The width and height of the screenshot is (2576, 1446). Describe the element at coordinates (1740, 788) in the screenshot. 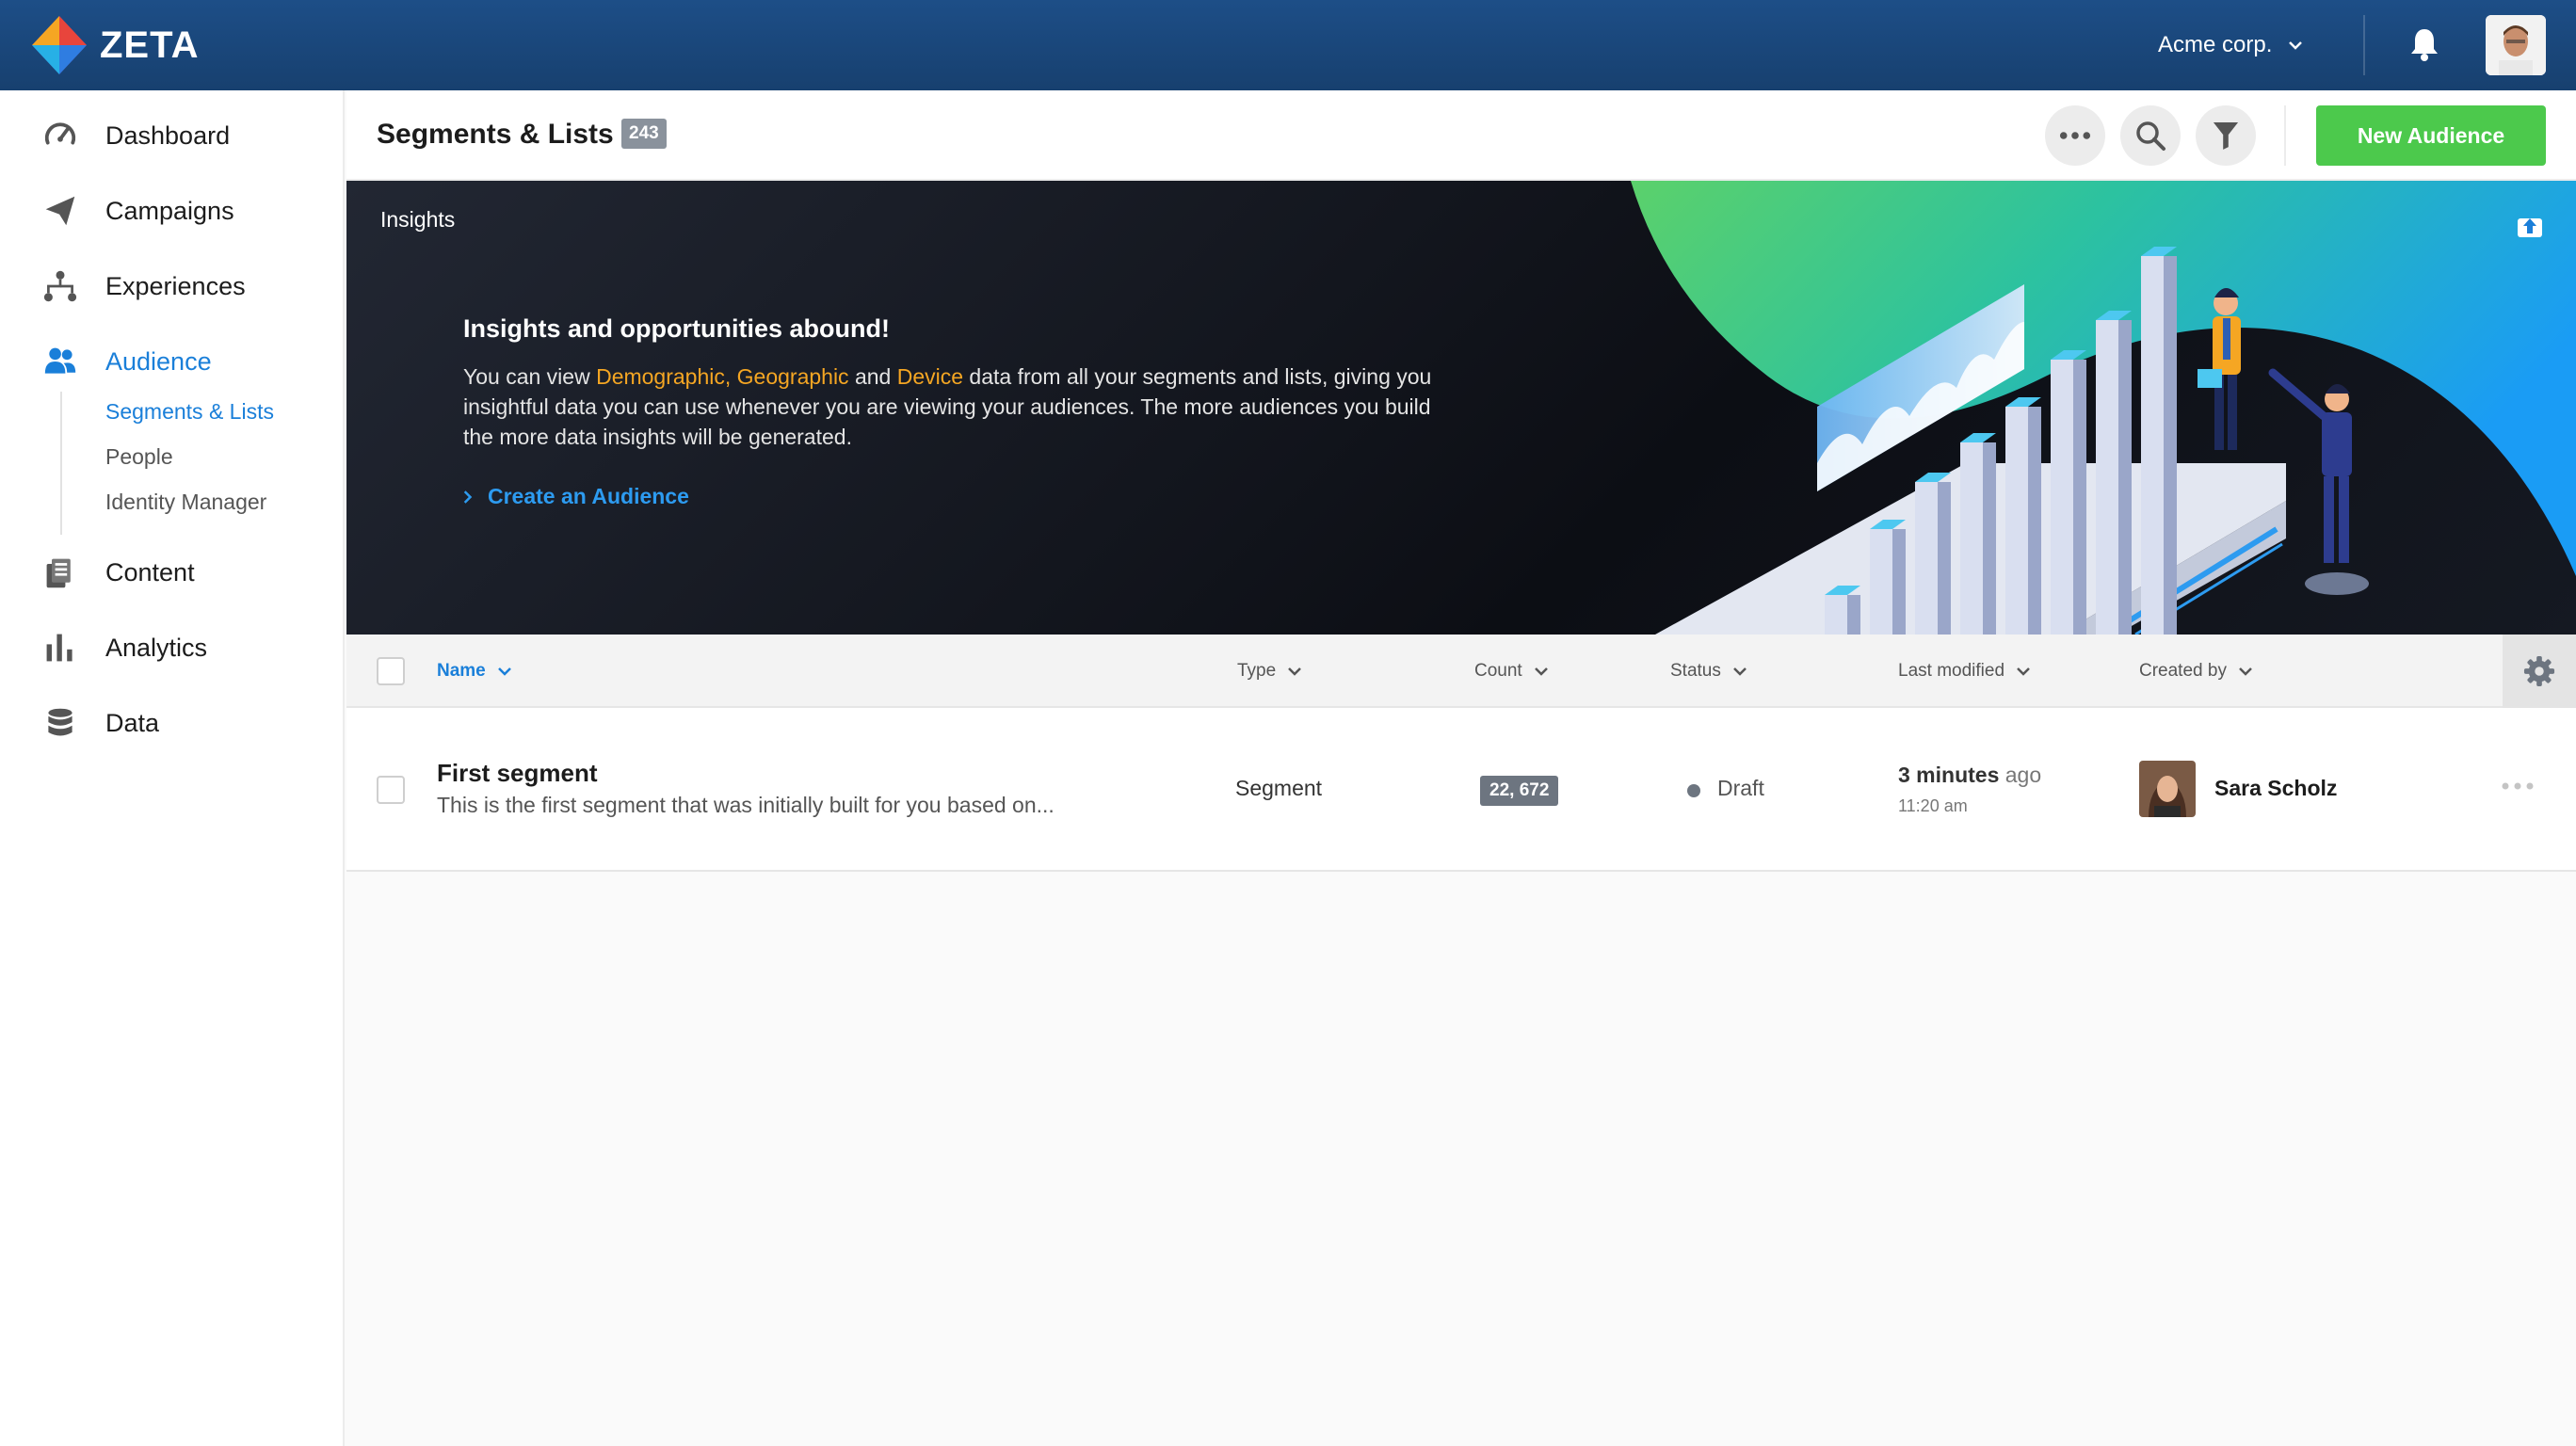

I see `segment-status: Draft` at that location.